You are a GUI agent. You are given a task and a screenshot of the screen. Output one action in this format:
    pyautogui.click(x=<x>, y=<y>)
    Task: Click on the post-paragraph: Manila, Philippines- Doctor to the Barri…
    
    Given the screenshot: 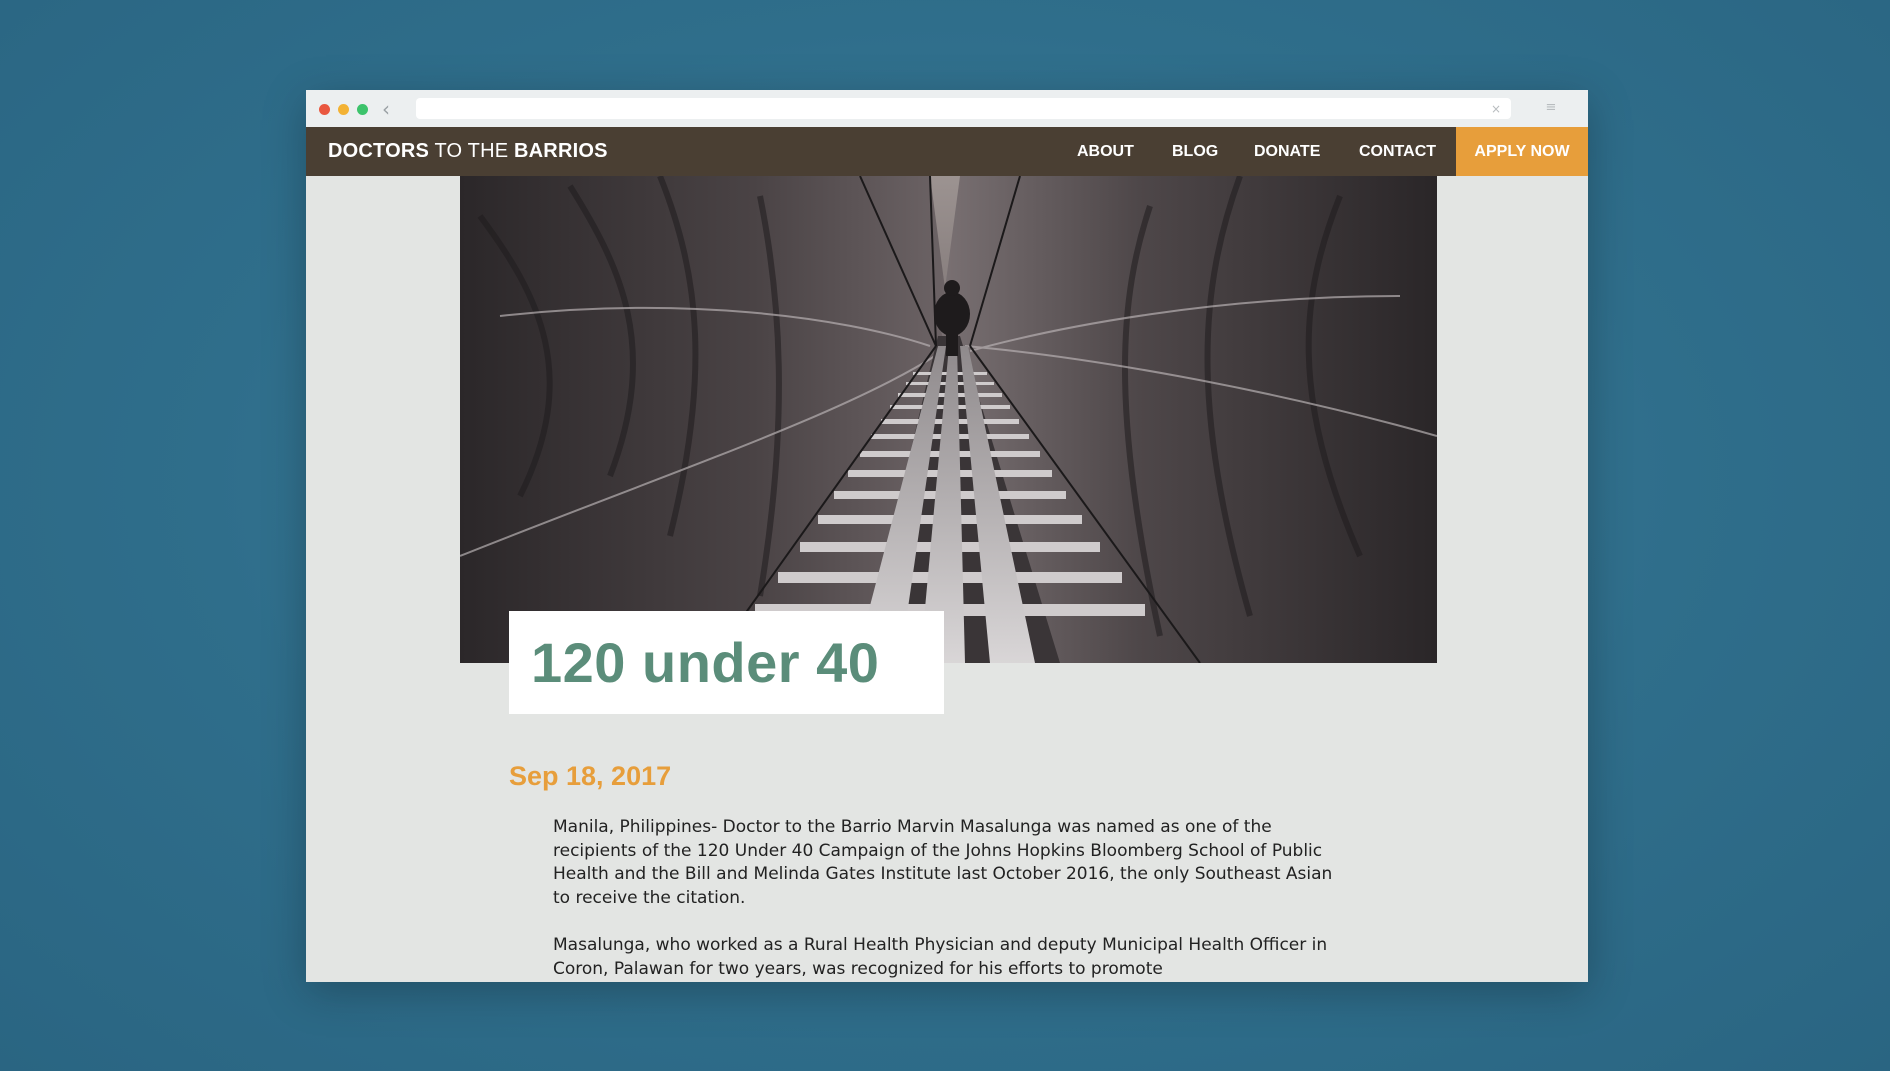 What is the action you would take?
    pyautogui.click(x=943, y=862)
    